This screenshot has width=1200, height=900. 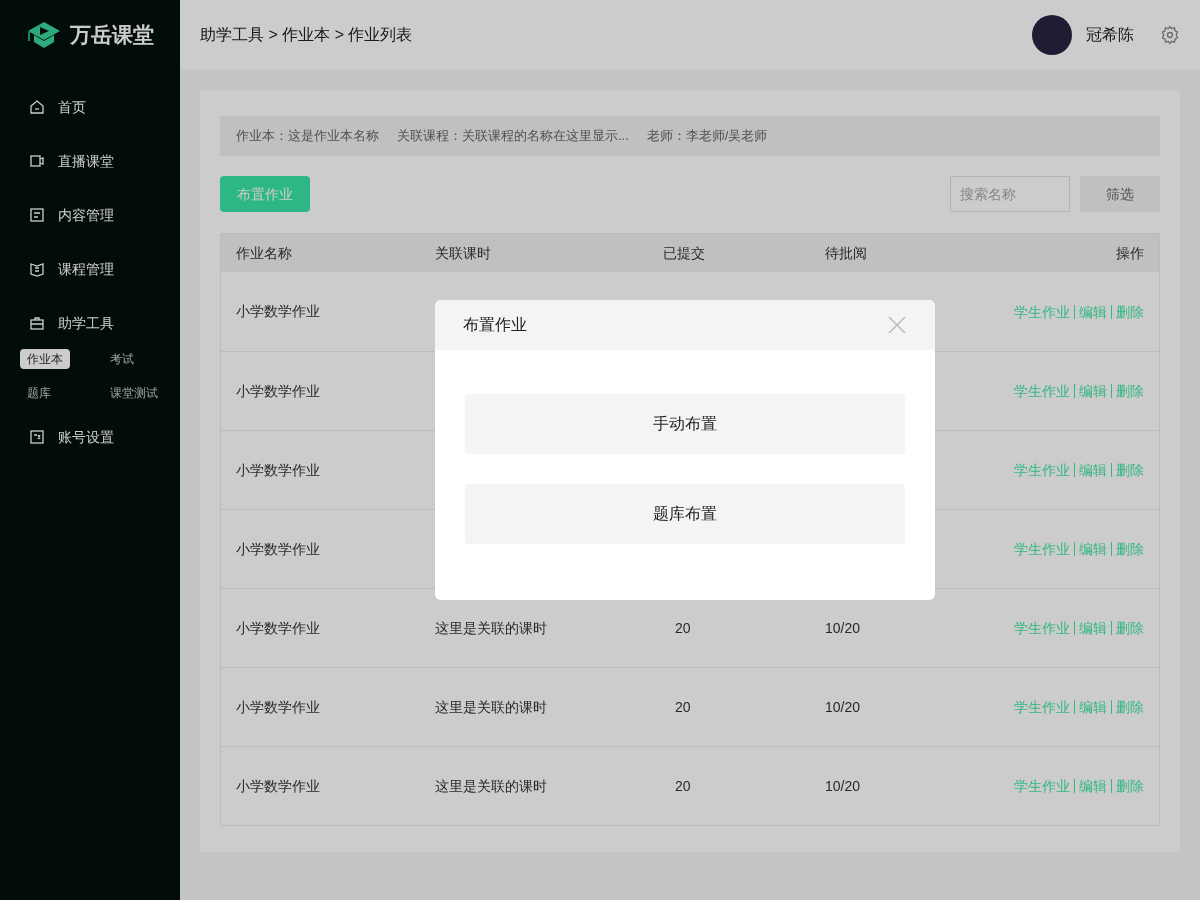 What do you see at coordinates (90, 269) in the screenshot?
I see `nav-item: 课程管理` at bounding box center [90, 269].